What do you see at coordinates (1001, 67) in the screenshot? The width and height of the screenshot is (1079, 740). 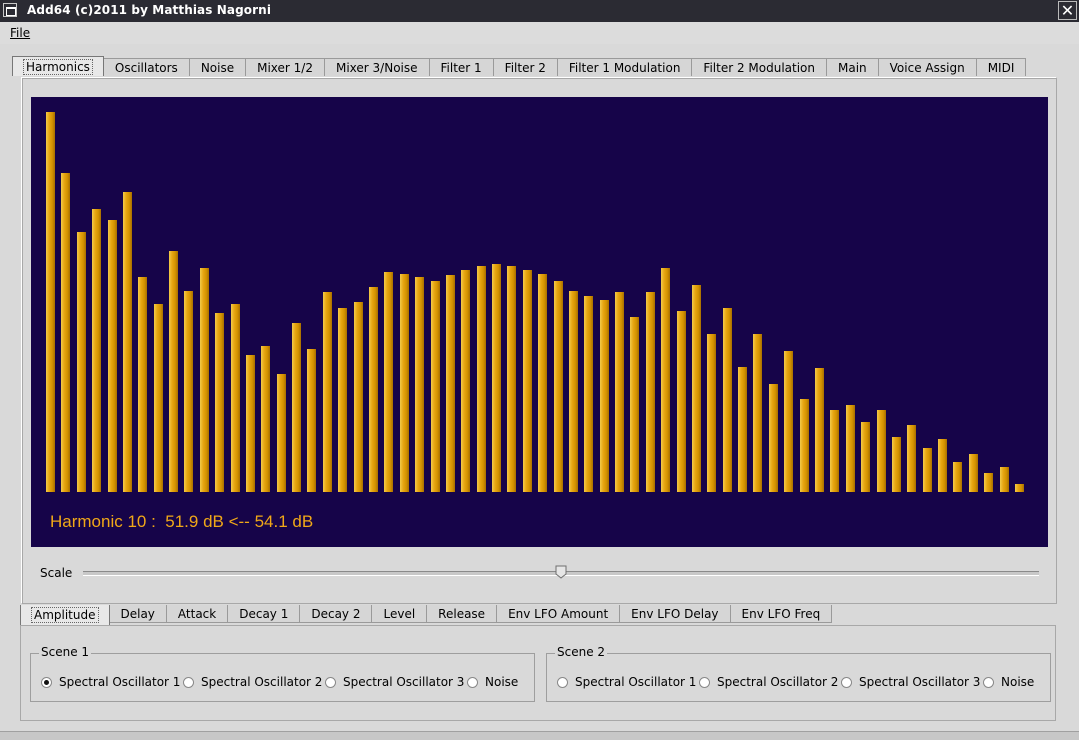 I see `tab-midi: MIDI` at bounding box center [1001, 67].